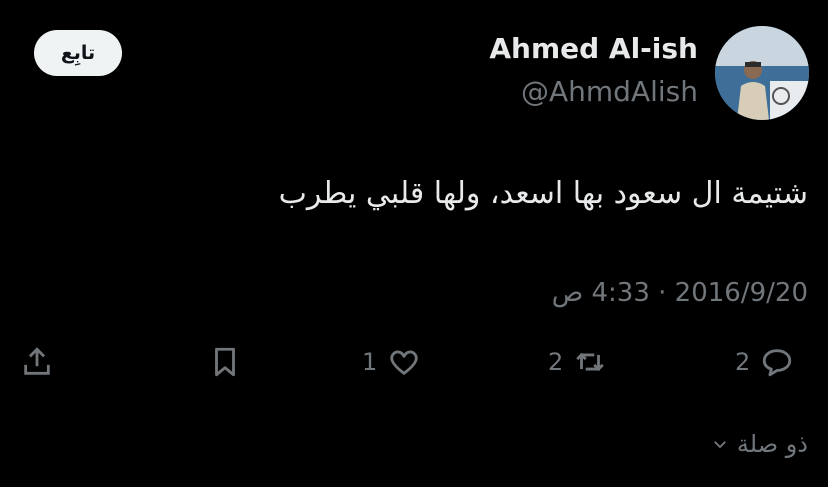  What do you see at coordinates (556, 362) in the screenshot?
I see `retweet-count: 2` at bounding box center [556, 362].